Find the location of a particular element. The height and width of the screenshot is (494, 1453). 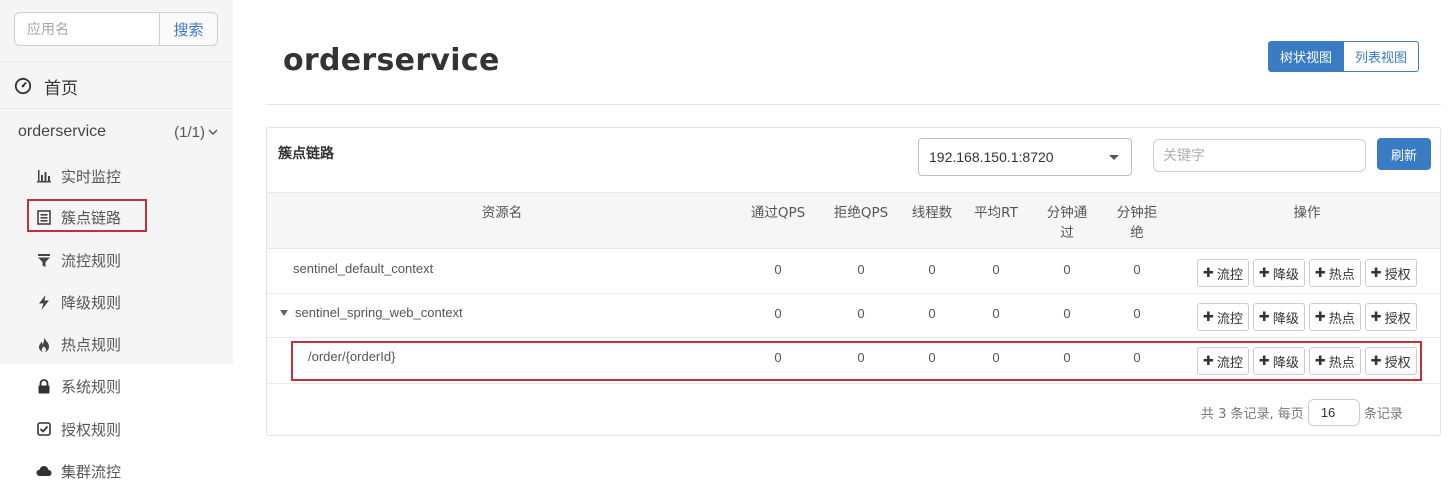

cloud-icon is located at coordinates (44, 471).